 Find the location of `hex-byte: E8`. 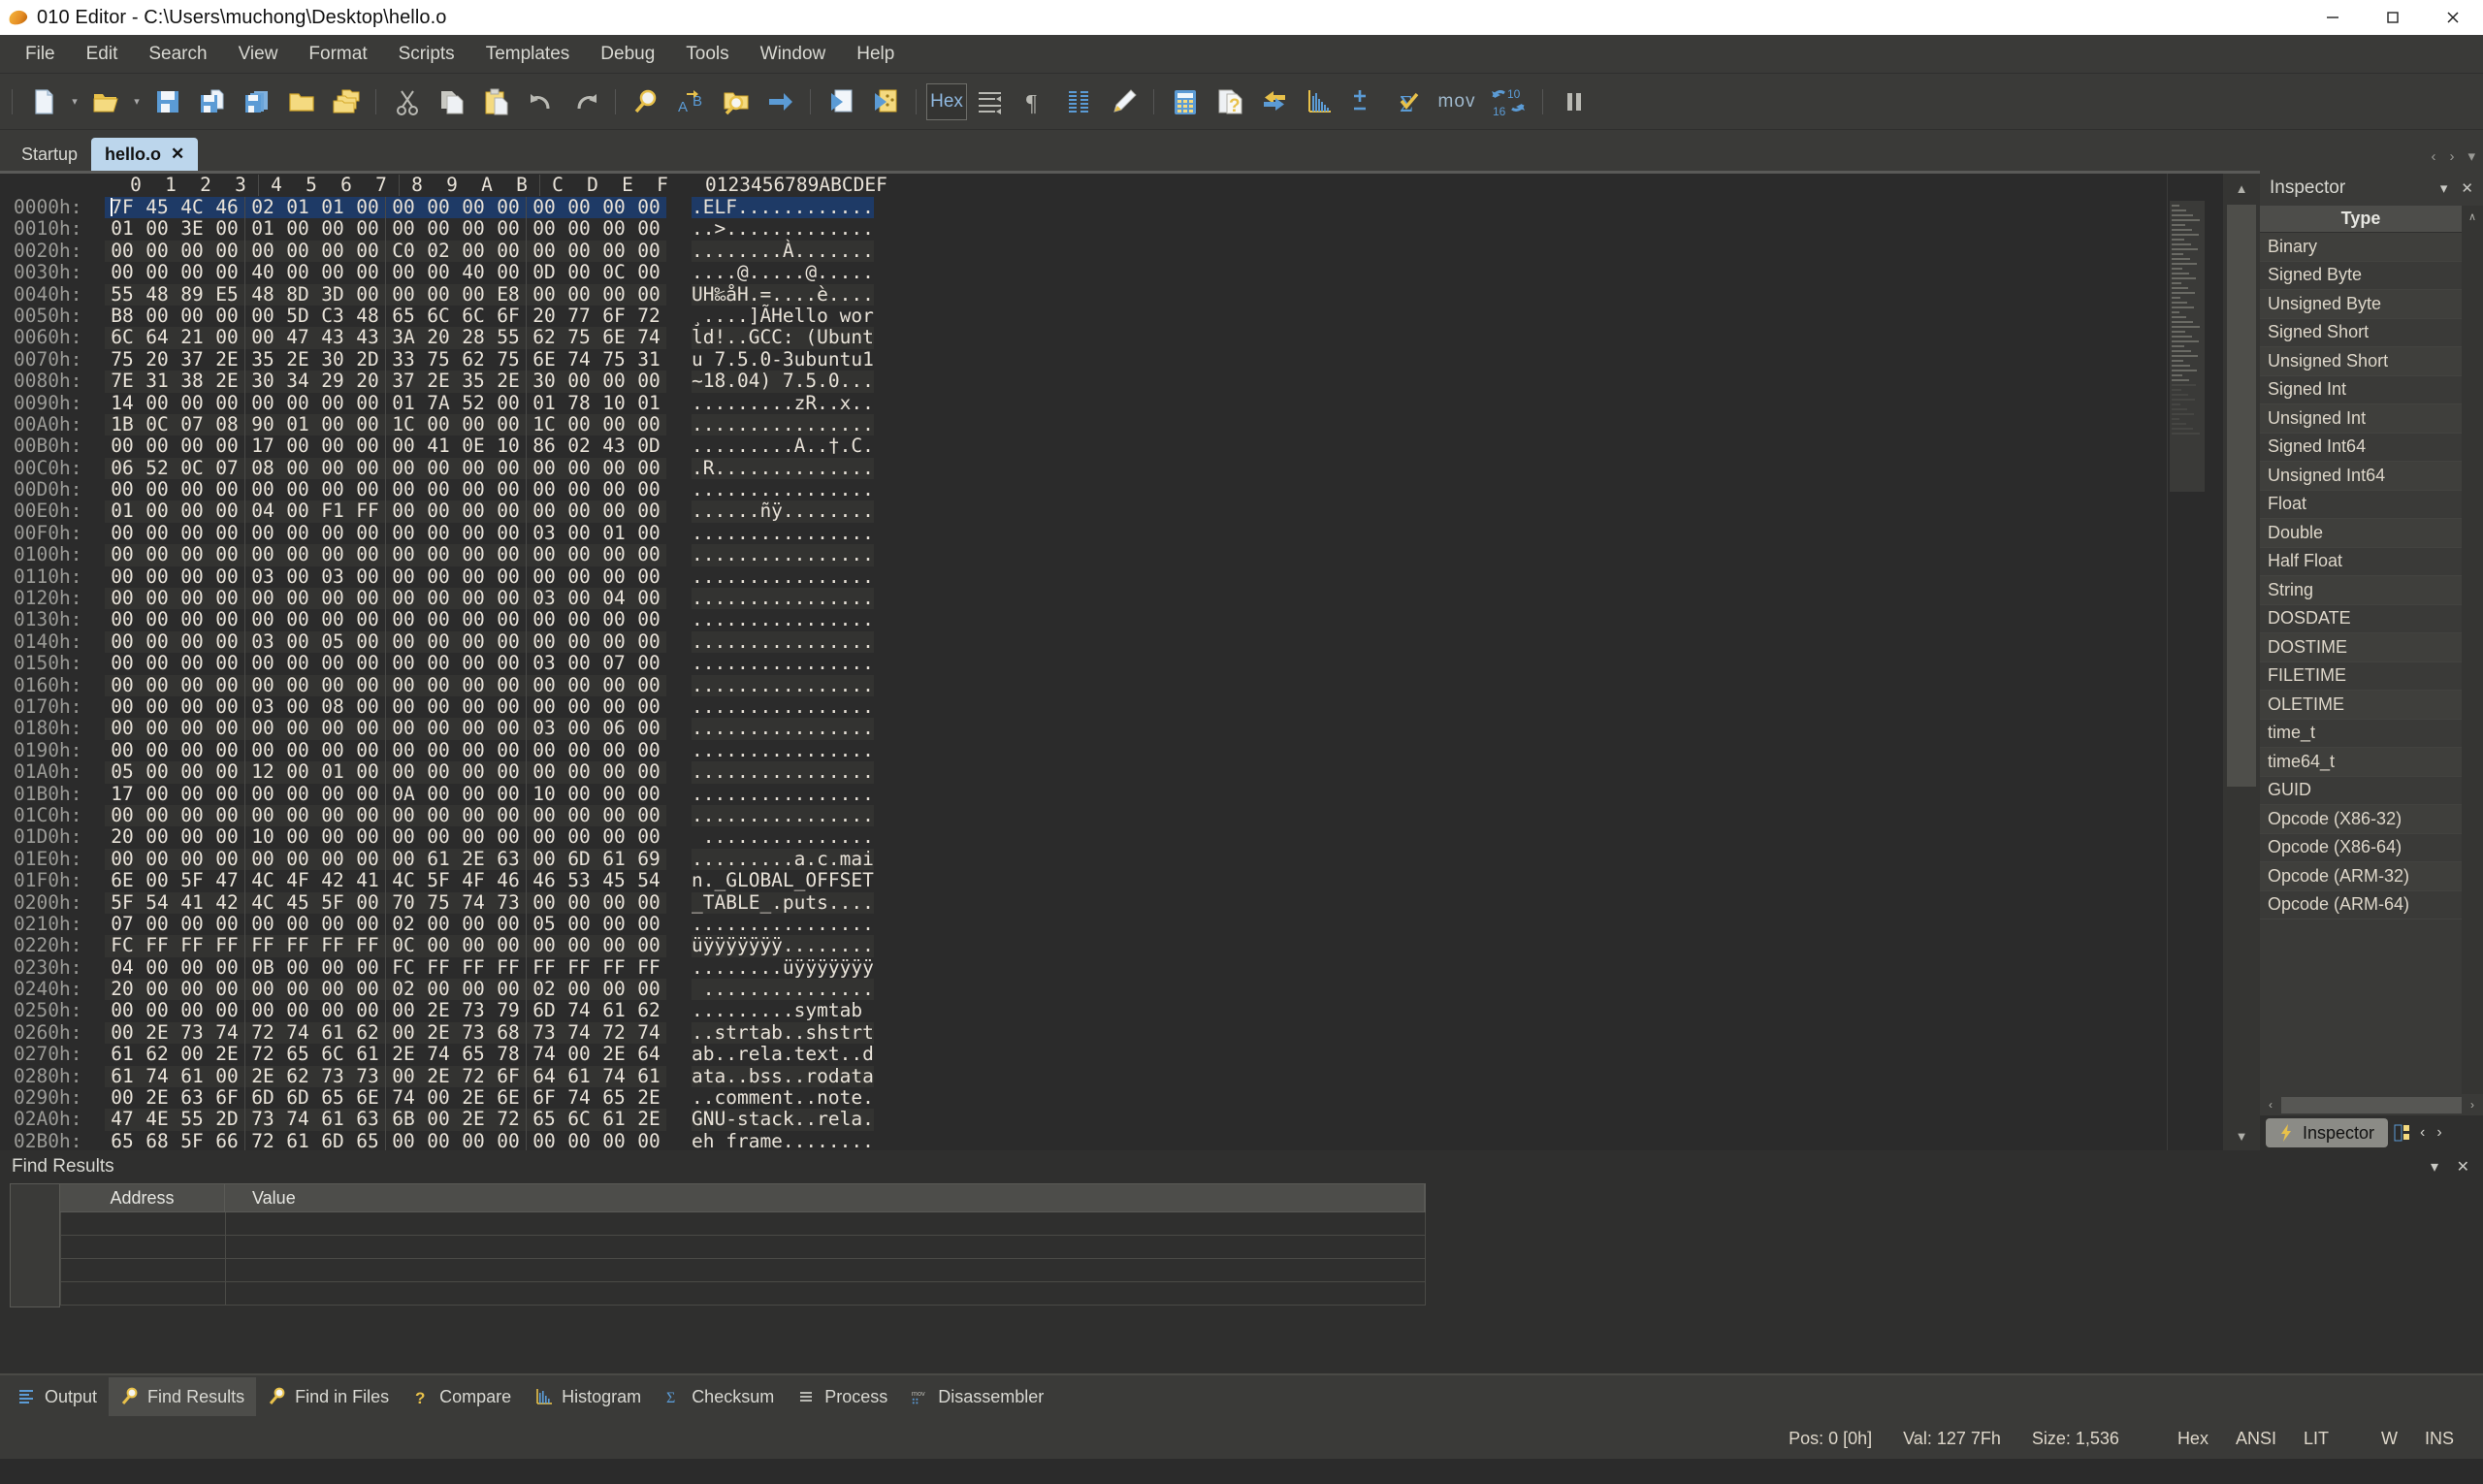

hex-byte: E8 is located at coordinates (509, 294).